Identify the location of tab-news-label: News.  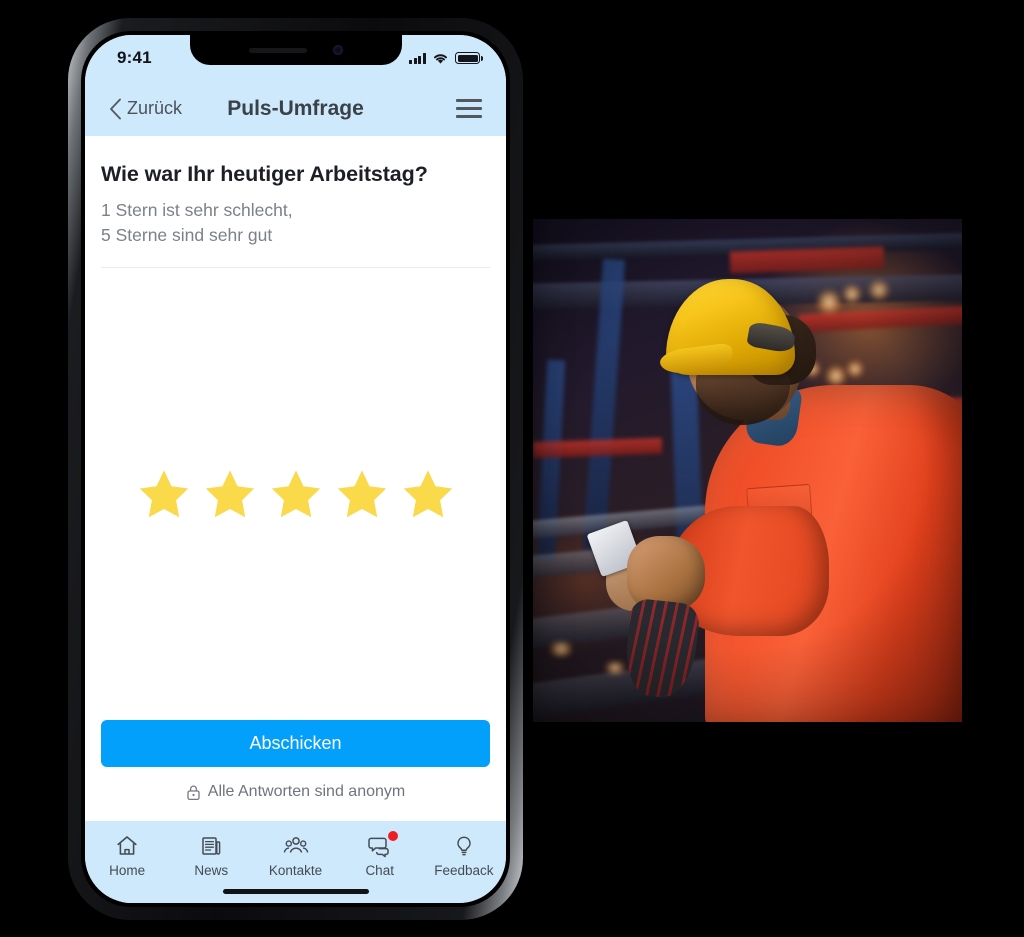
(211, 870).